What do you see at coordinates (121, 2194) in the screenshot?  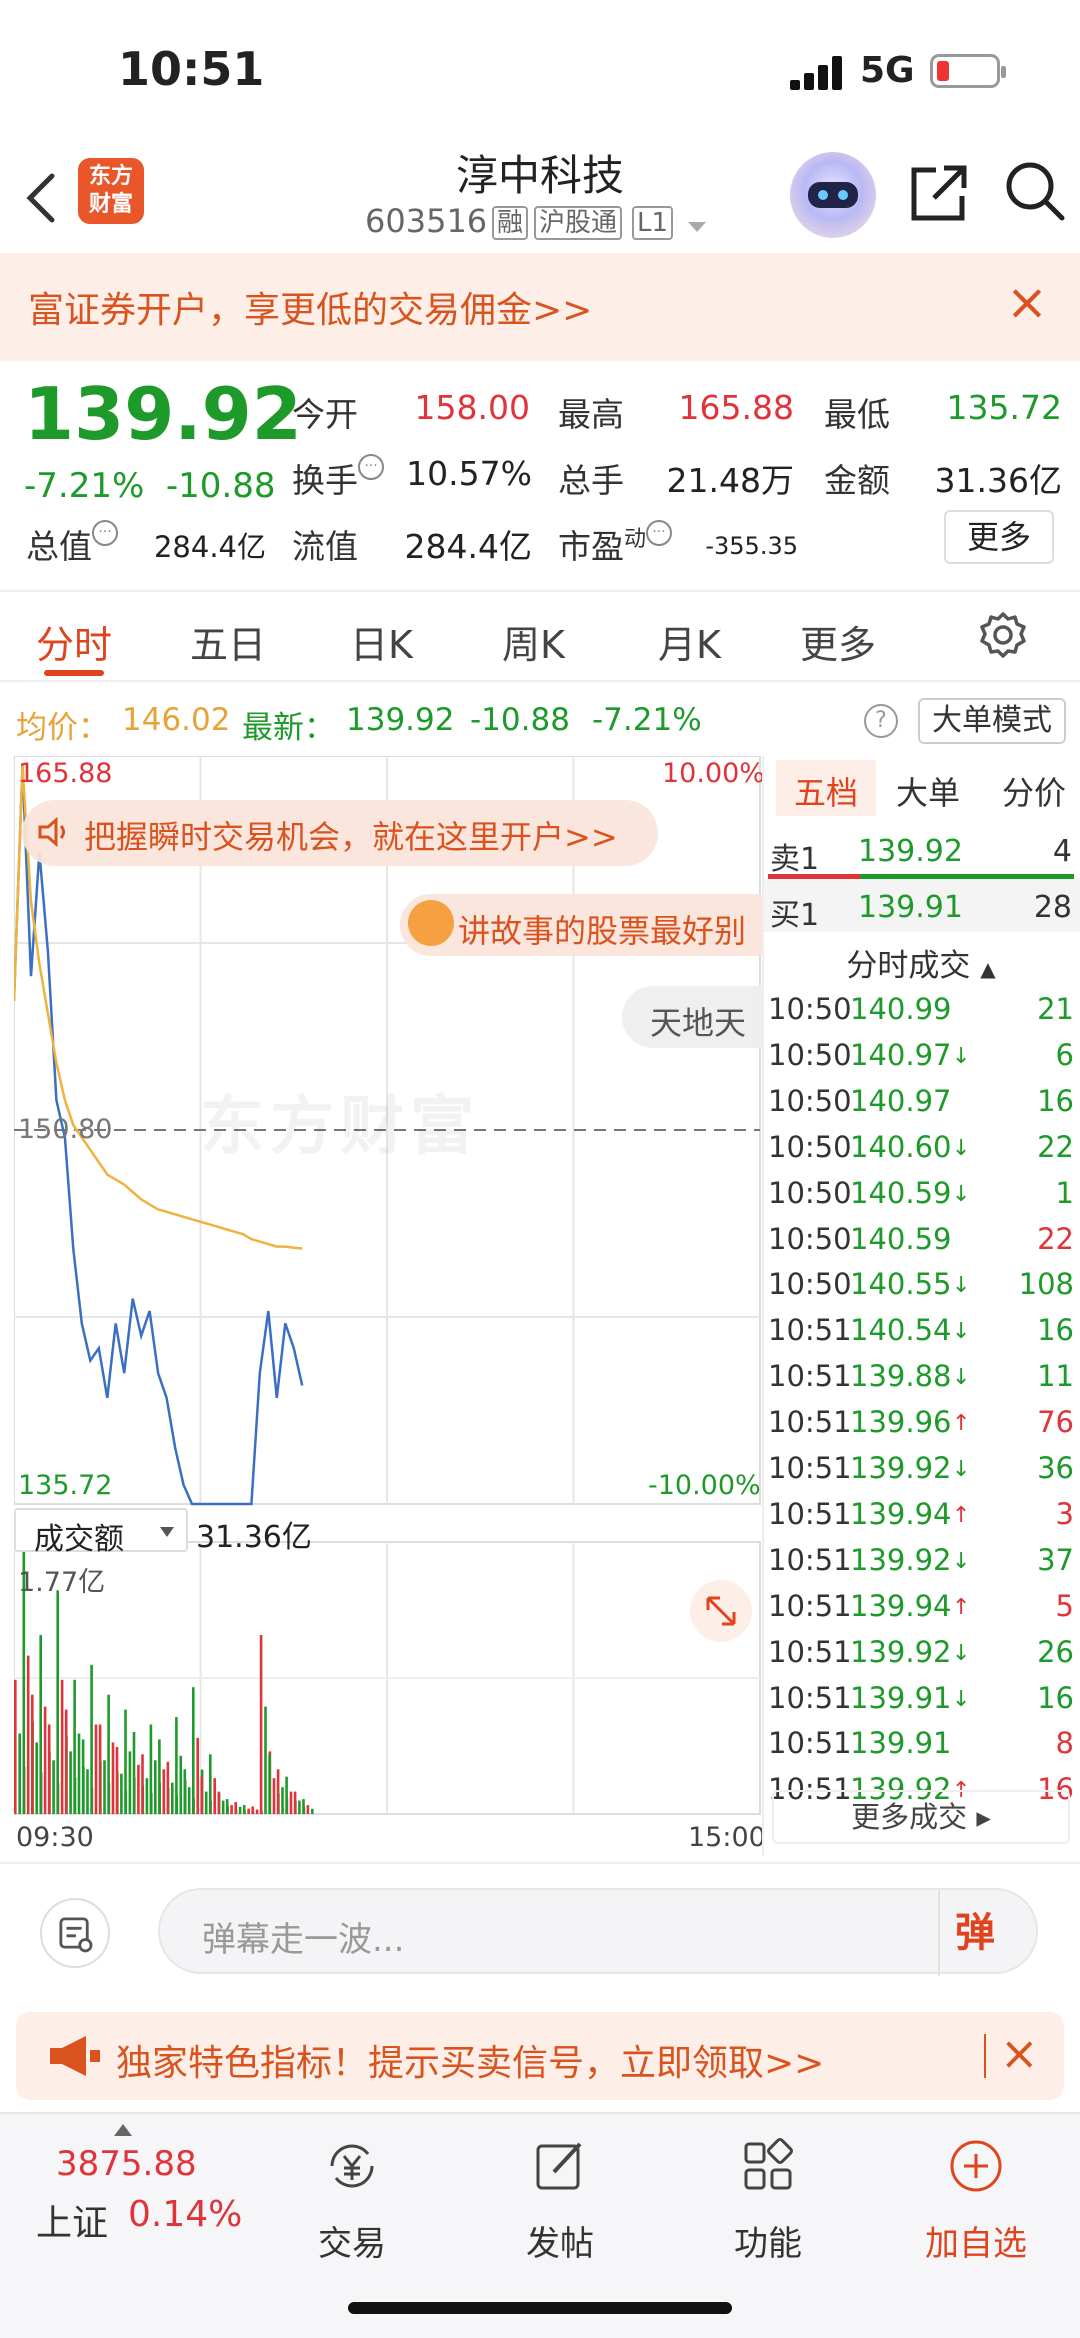 I see `index-ticker: 3875.88 上证 0.14%` at bounding box center [121, 2194].